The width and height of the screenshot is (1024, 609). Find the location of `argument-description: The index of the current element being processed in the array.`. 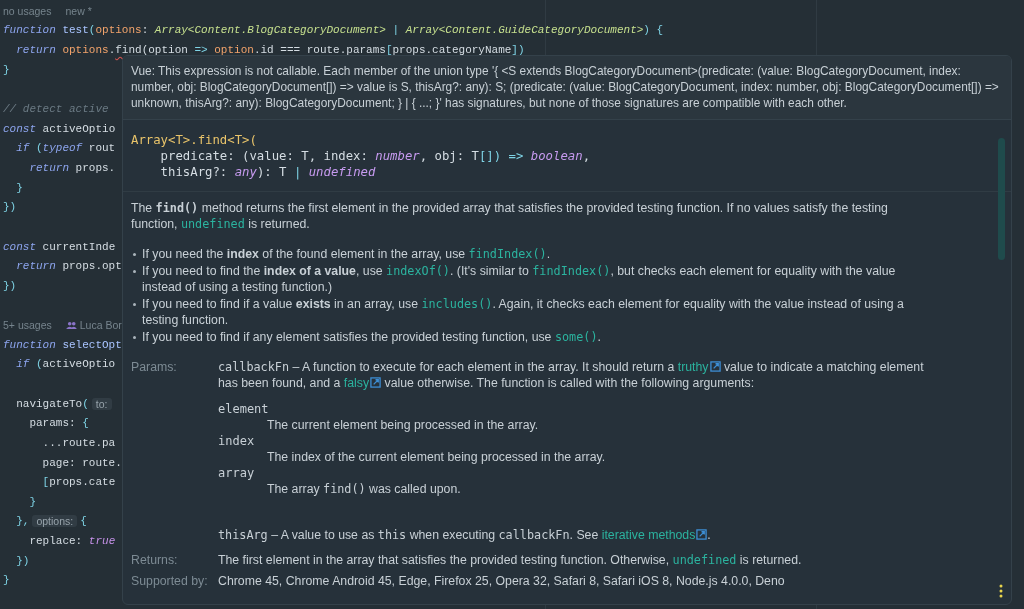

argument-description: The index of the current element being processed in the array. is located at coordinates (436, 457).